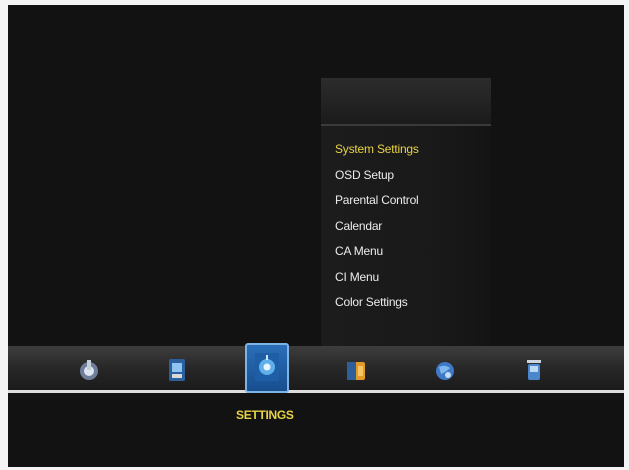 This screenshot has height=470, width=629. Describe the element at coordinates (265, 415) in the screenshot. I see `selected-category-label: SETTINGS` at that location.